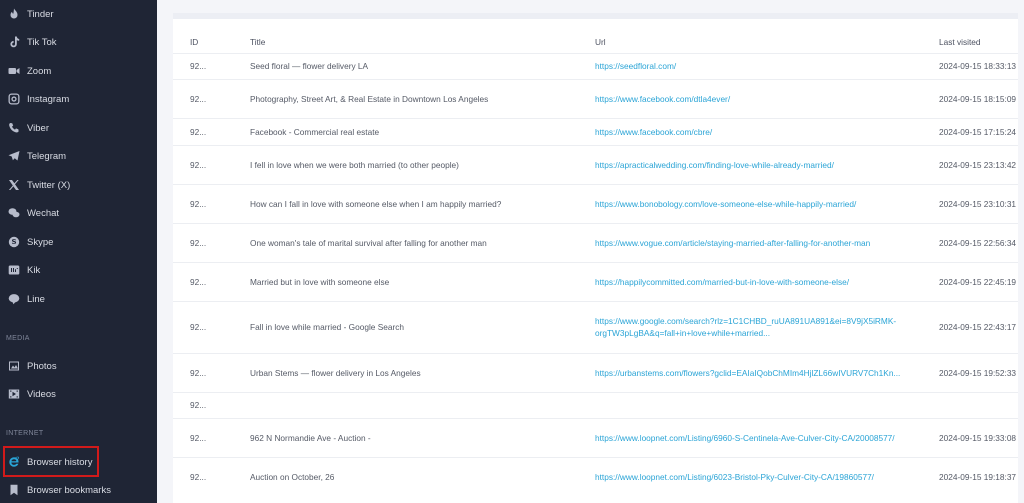  What do you see at coordinates (38, 128) in the screenshot?
I see `sidebar-item-label: Viber` at bounding box center [38, 128].